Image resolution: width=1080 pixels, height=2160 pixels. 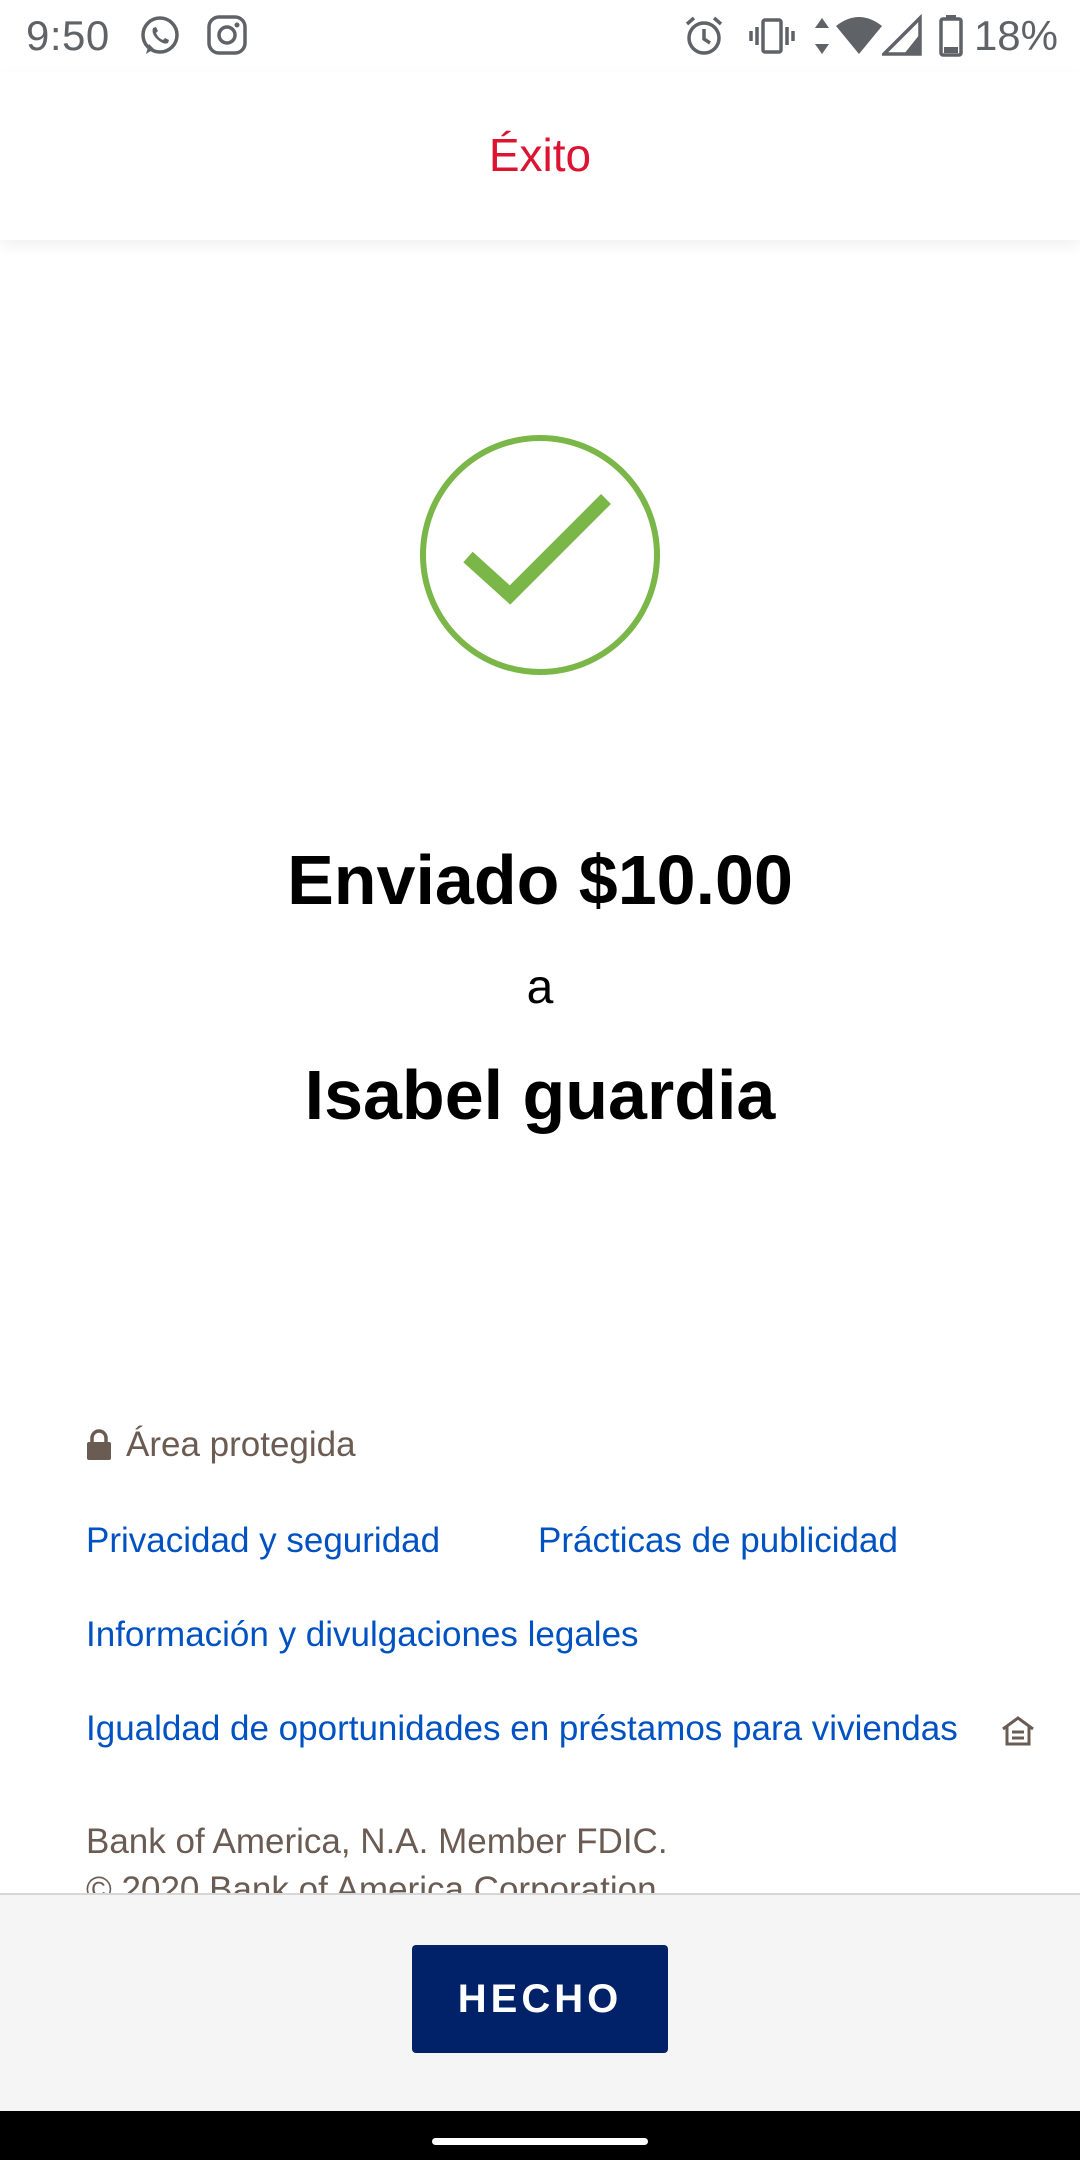 What do you see at coordinates (362, 1635) in the screenshot?
I see `legal-disclosures-link: Información y divulgaciones legales` at bounding box center [362, 1635].